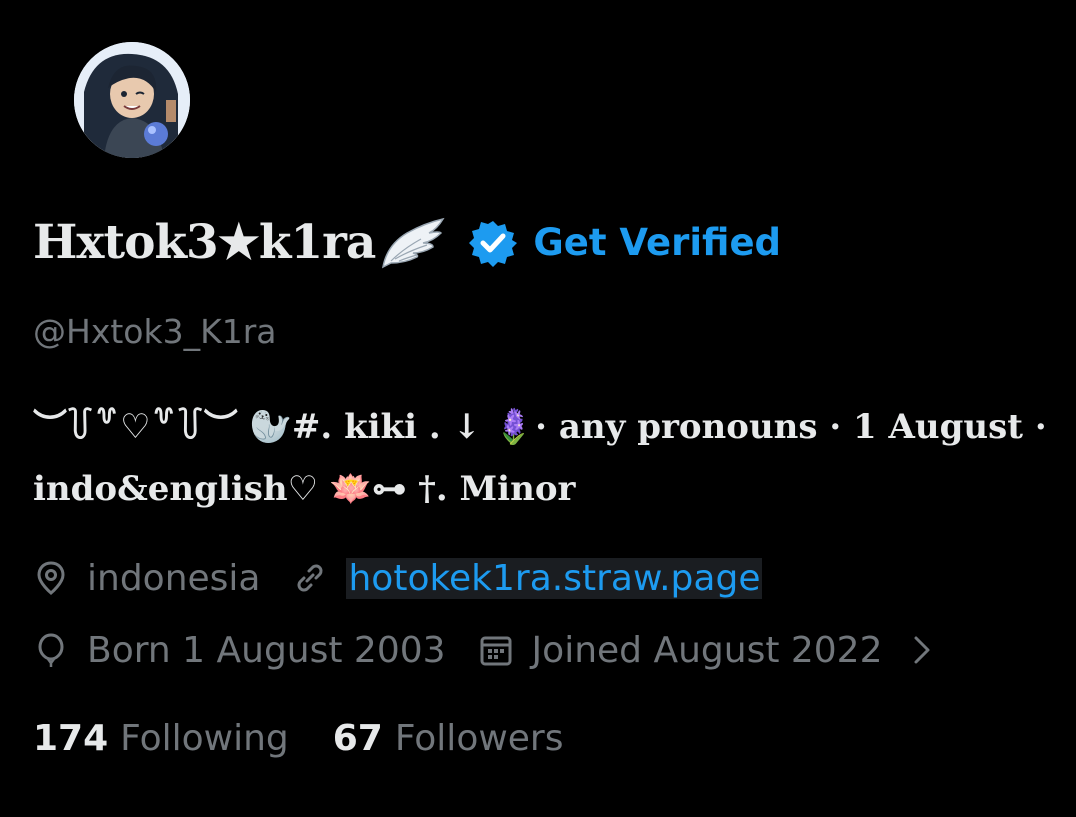 The height and width of the screenshot is (817, 1076). I want to click on born-date: Born 1 August 2003, so click(266, 650).